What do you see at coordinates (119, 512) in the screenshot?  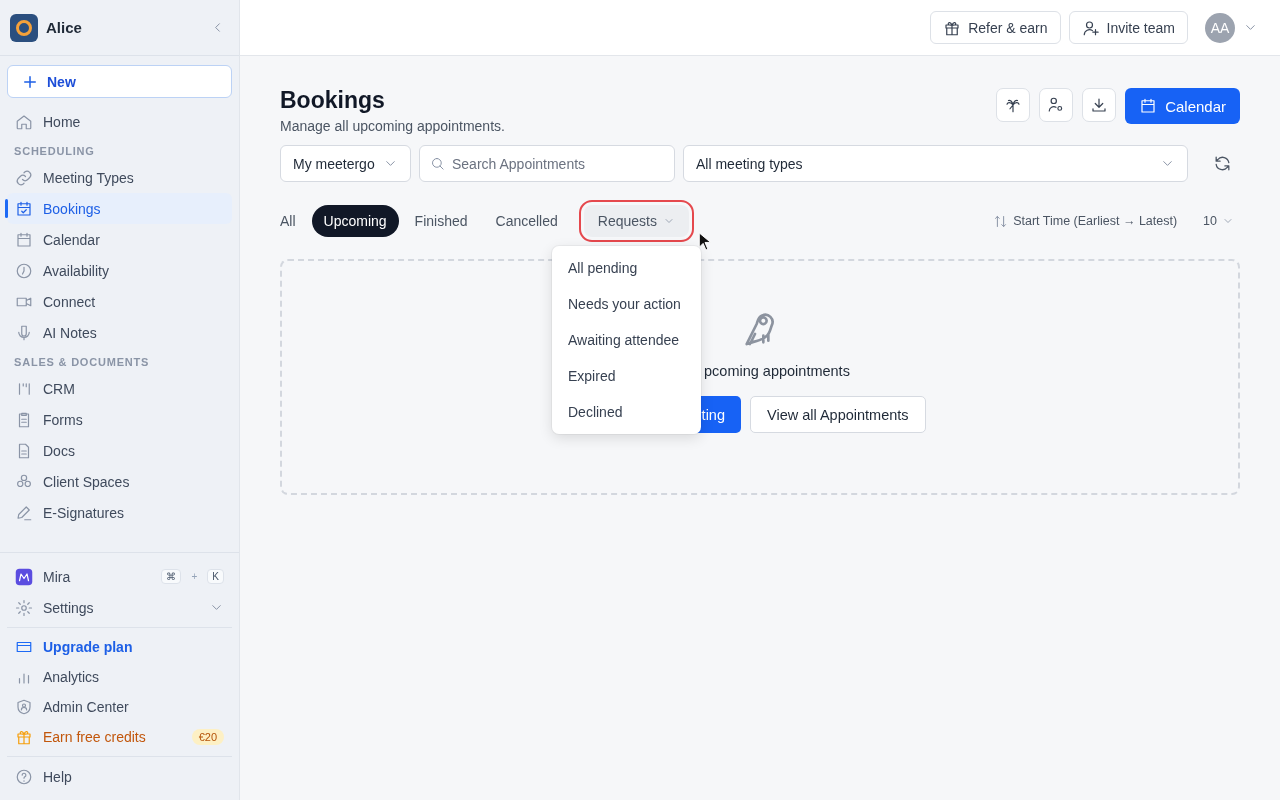 I see `sidebar-item: E-Signatures` at bounding box center [119, 512].